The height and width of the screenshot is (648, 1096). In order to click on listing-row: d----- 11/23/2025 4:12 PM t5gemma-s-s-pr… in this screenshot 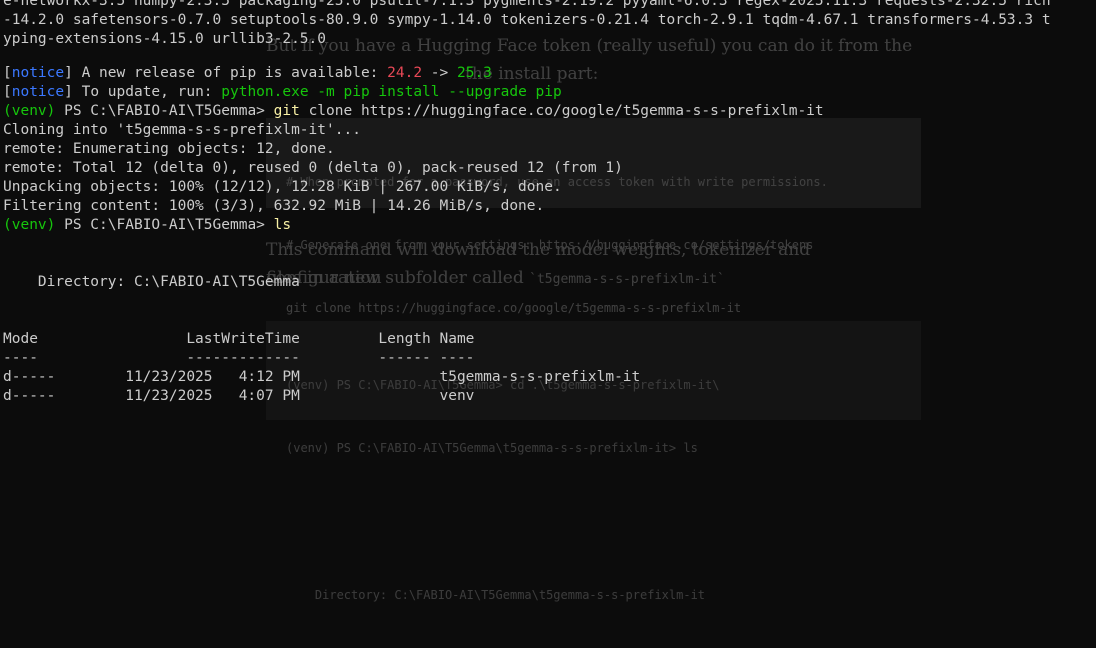, I will do `click(322, 377)`.